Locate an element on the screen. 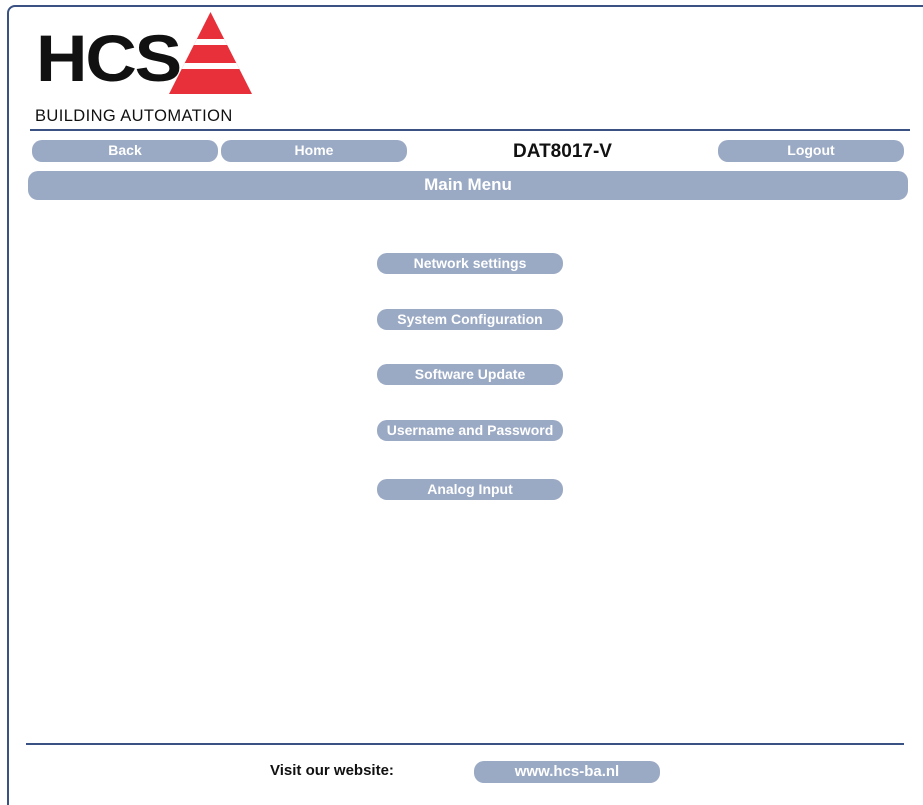 The image size is (923, 805). network-settings-button: Network settings is located at coordinates (470, 263).